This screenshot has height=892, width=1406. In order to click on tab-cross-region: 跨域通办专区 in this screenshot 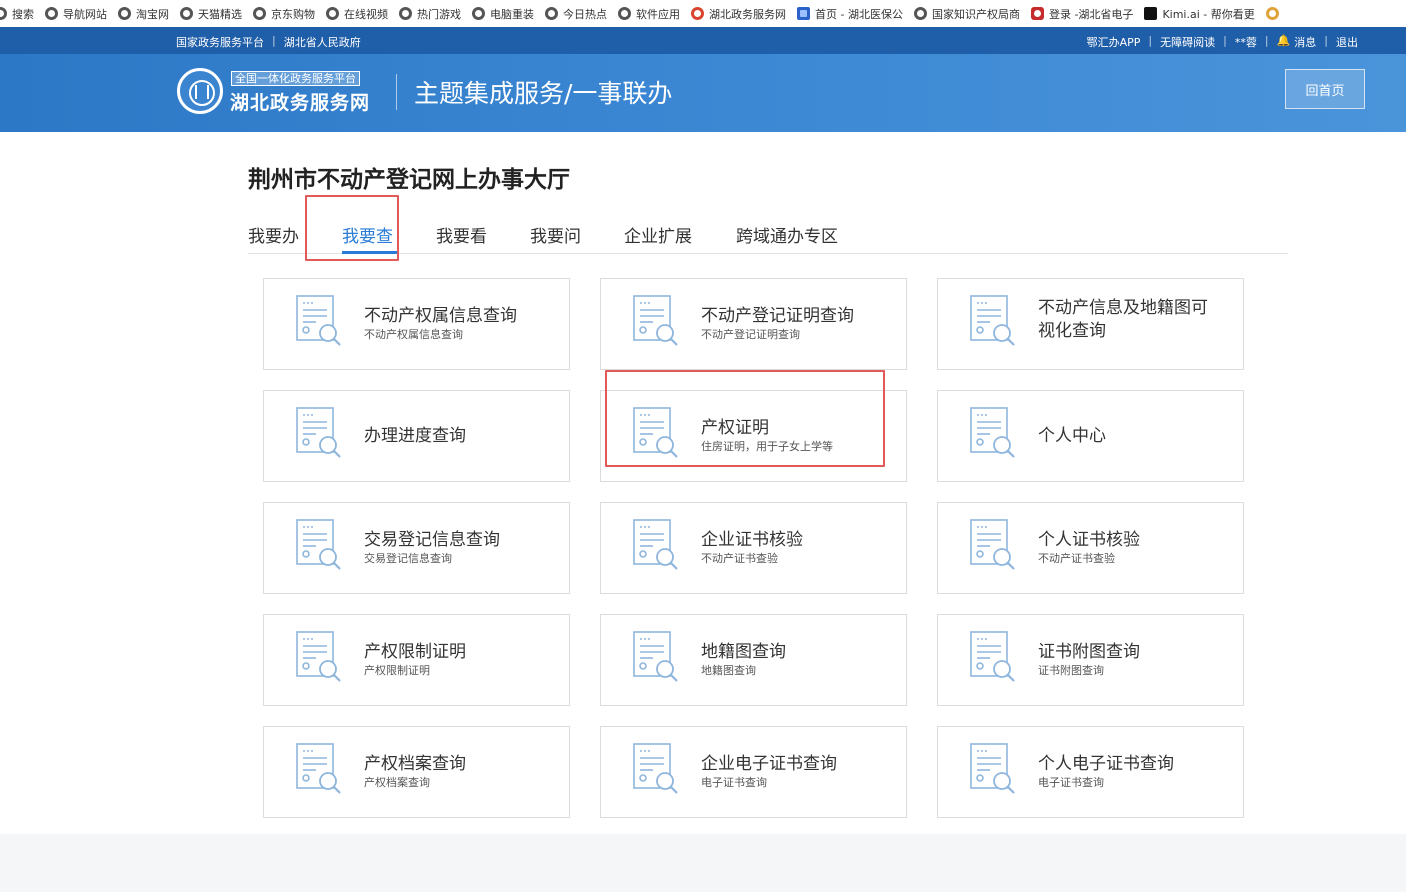, I will do `click(787, 234)`.